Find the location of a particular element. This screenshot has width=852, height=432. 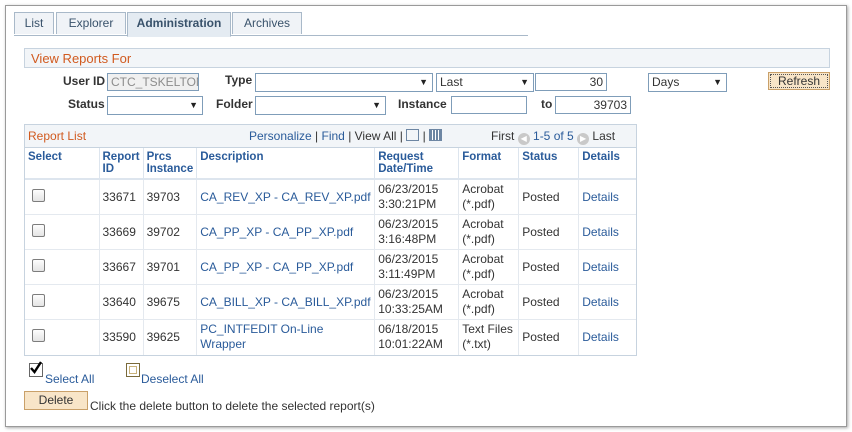

instance-cell: 39625 is located at coordinates (170, 337).